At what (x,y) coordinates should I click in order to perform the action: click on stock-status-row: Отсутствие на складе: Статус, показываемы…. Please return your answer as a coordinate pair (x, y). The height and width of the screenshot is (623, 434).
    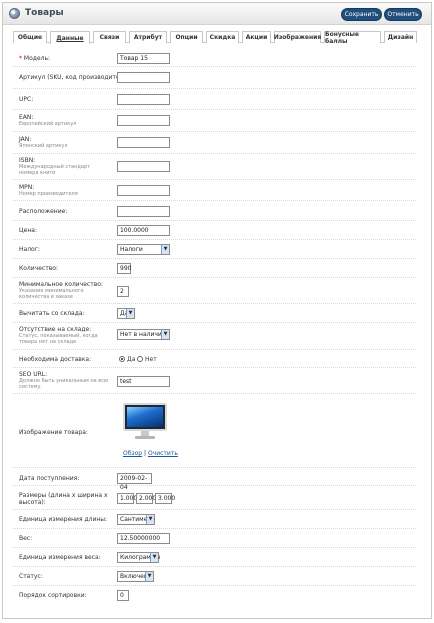
    Looking at the image, I should click on (214, 336).